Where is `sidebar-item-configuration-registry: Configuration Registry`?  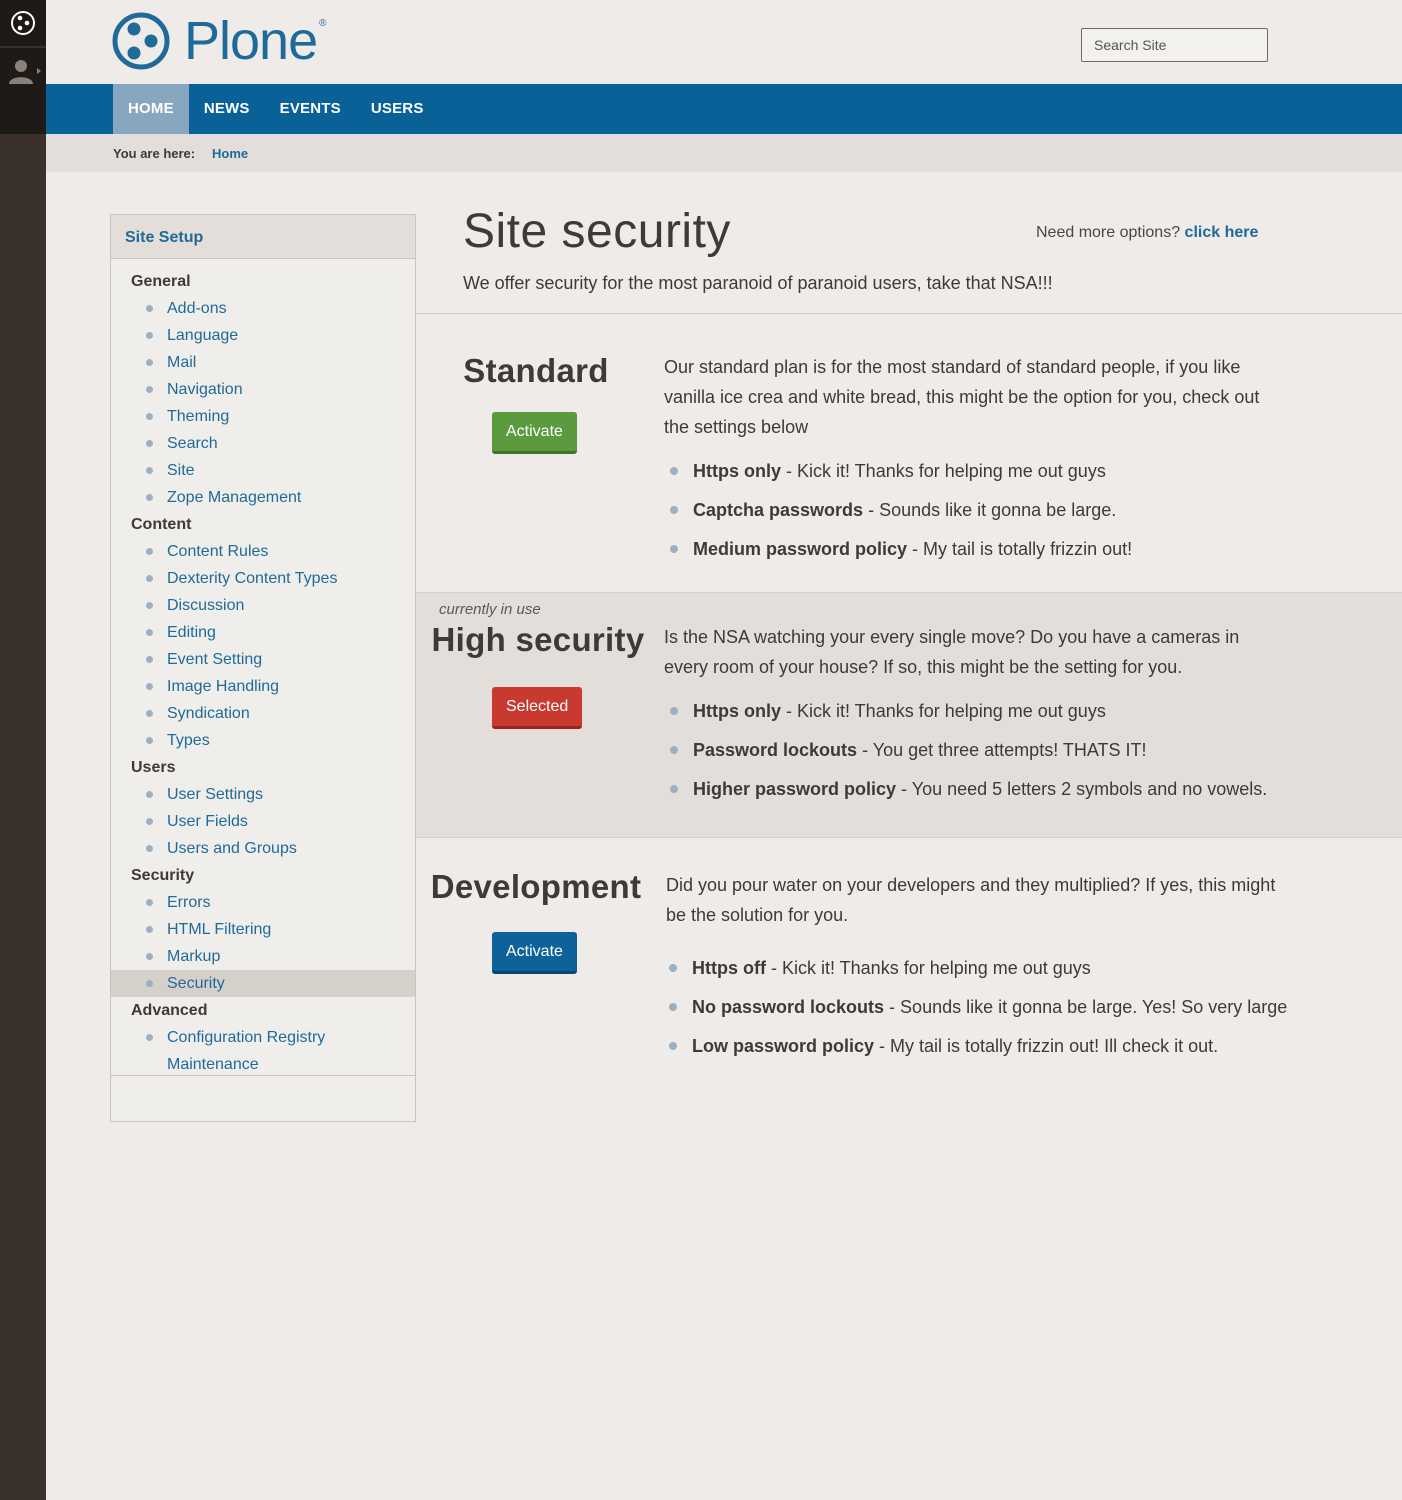 sidebar-item-configuration-registry: Configuration Registry is located at coordinates (263, 1037).